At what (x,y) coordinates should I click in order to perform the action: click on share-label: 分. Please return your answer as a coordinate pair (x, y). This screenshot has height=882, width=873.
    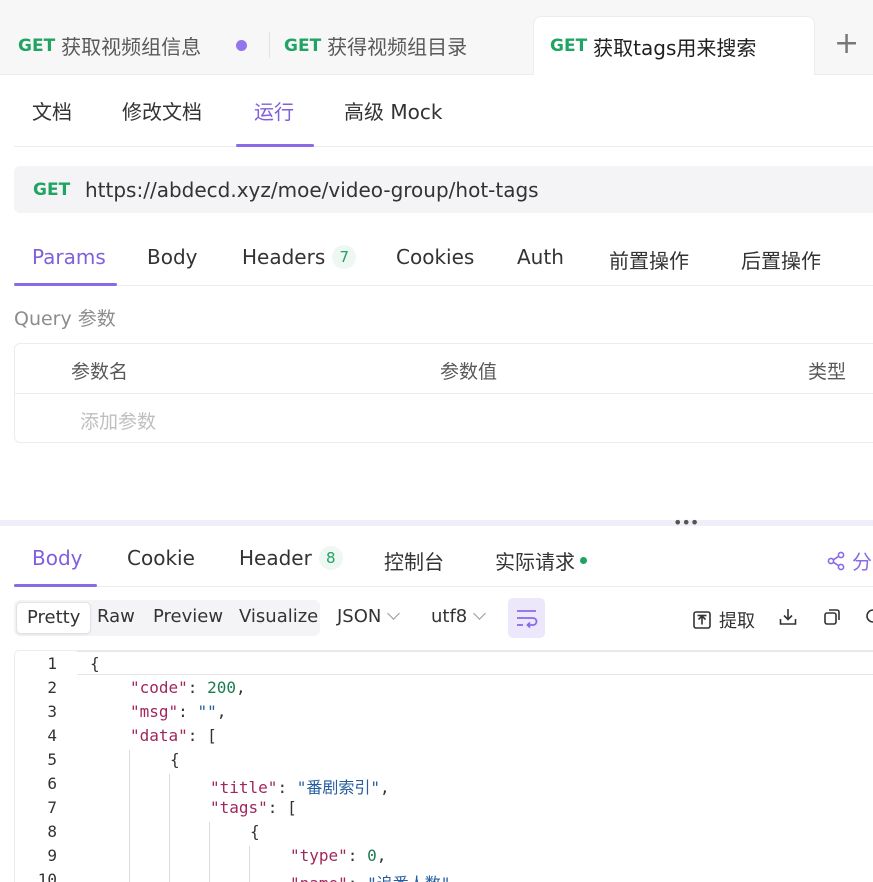
    Looking at the image, I should click on (862, 562).